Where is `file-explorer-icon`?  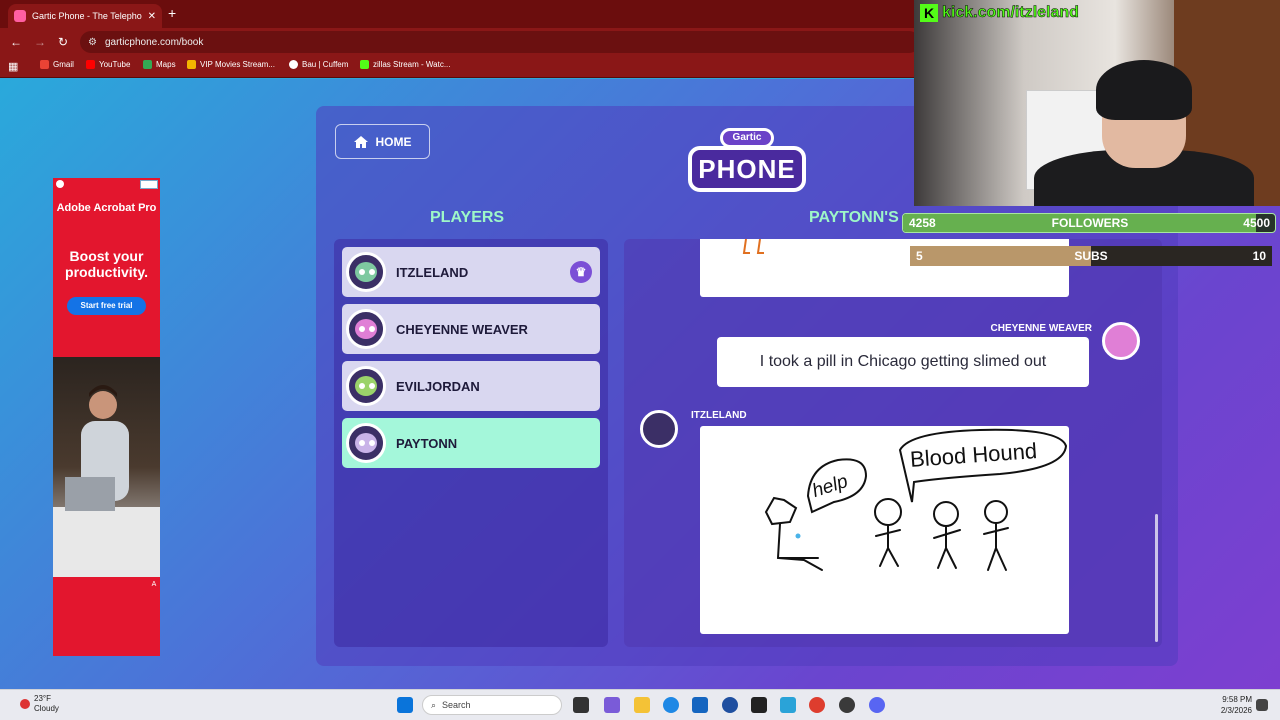
file-explorer-icon is located at coordinates (642, 705).